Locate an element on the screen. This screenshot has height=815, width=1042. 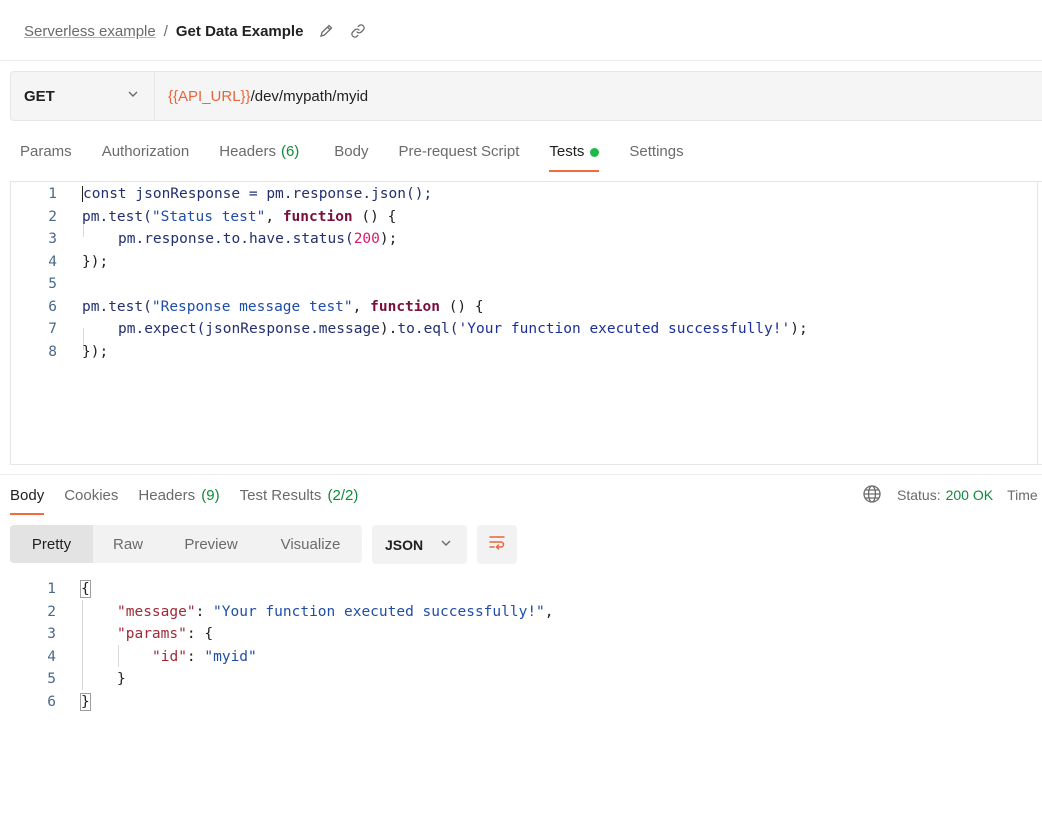
format-select: JSON is located at coordinates (419, 544).